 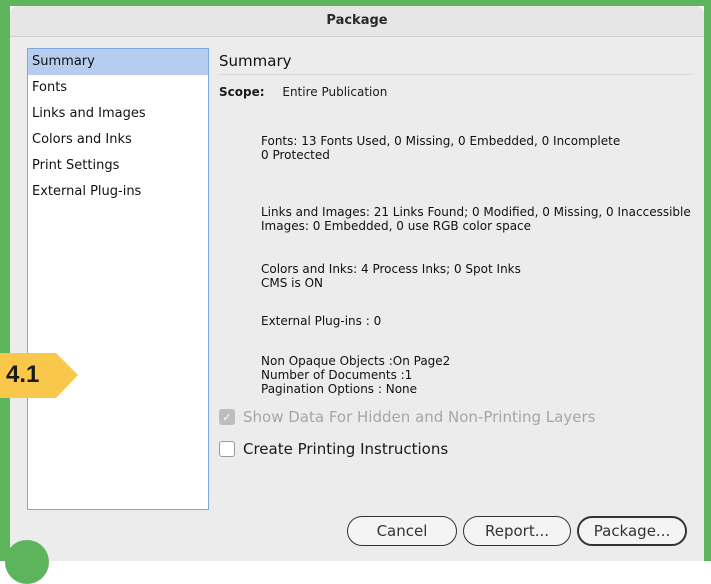 What do you see at coordinates (337, 375) in the screenshot?
I see `misc-summary-line: Number of Documents :1` at bounding box center [337, 375].